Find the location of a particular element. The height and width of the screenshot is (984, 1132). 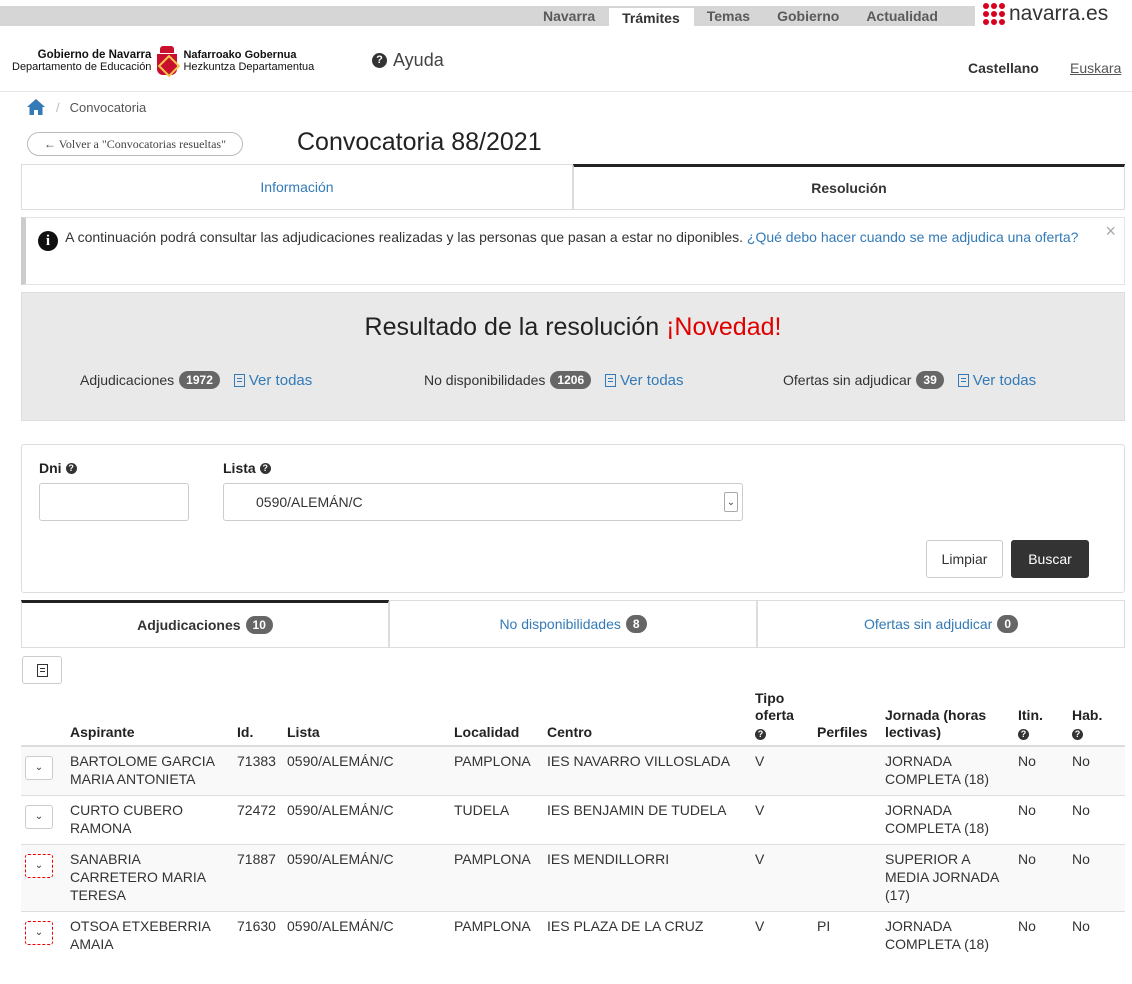

breadcrumb-current: Convocatoria is located at coordinates (108, 107).